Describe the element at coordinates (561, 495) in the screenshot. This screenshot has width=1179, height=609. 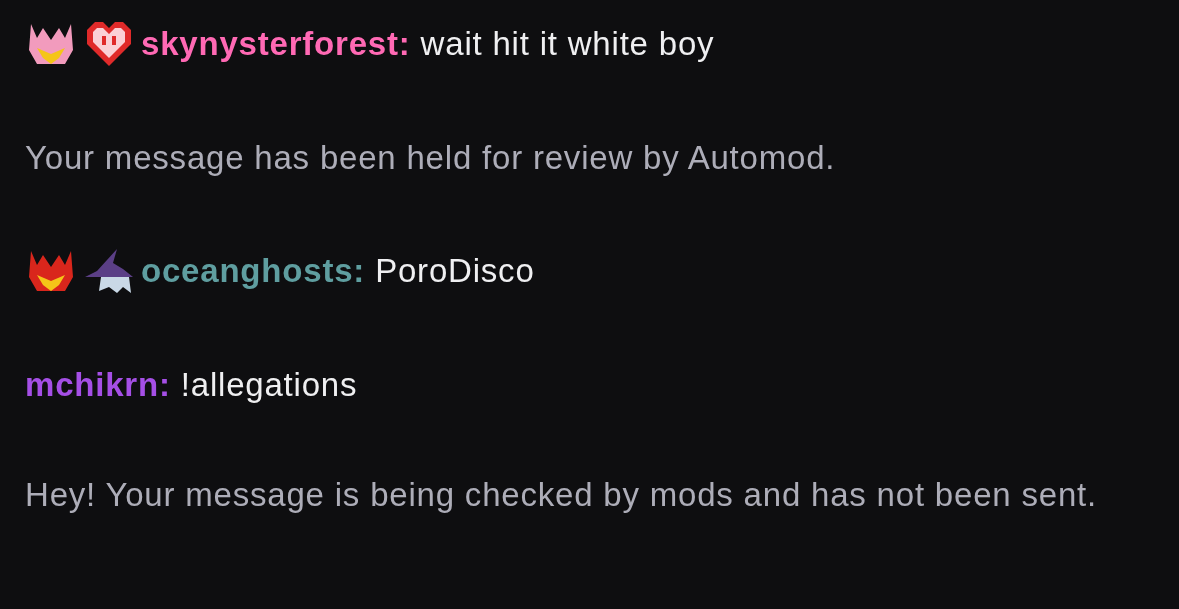
I see `system-notice: Hey! Your message is being checked by mods and has not been sent.` at that location.